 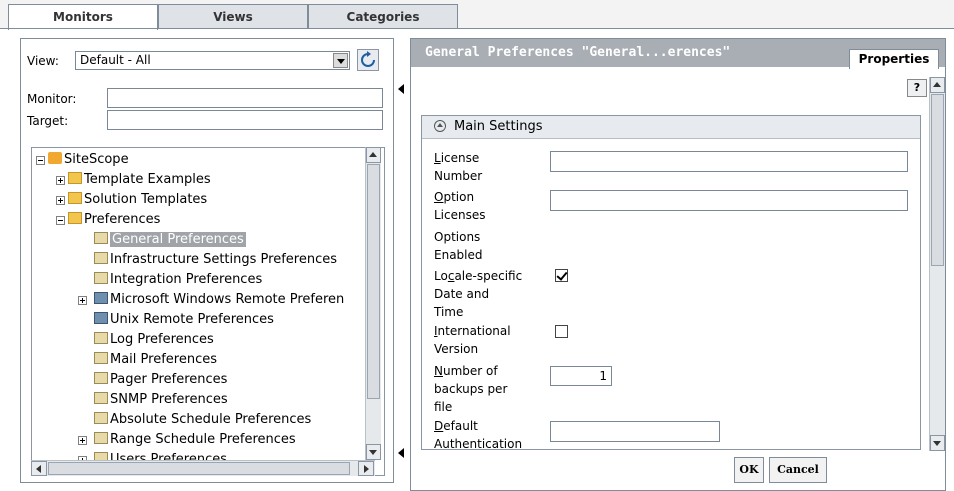 What do you see at coordinates (215, 260) in the screenshot?
I see `tree-item-infrastructure-settings-preferences: Infrastructure Settings Preferences` at bounding box center [215, 260].